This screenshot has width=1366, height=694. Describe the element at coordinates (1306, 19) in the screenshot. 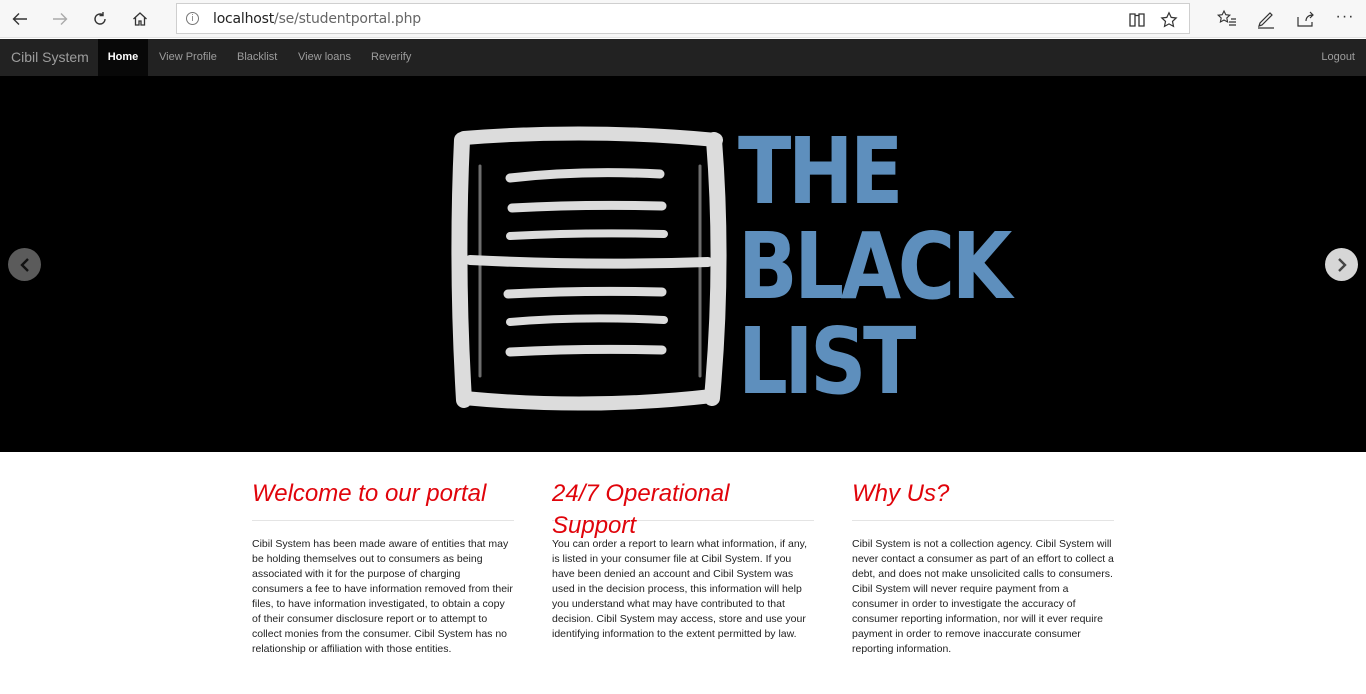

I see `share-icon` at that location.